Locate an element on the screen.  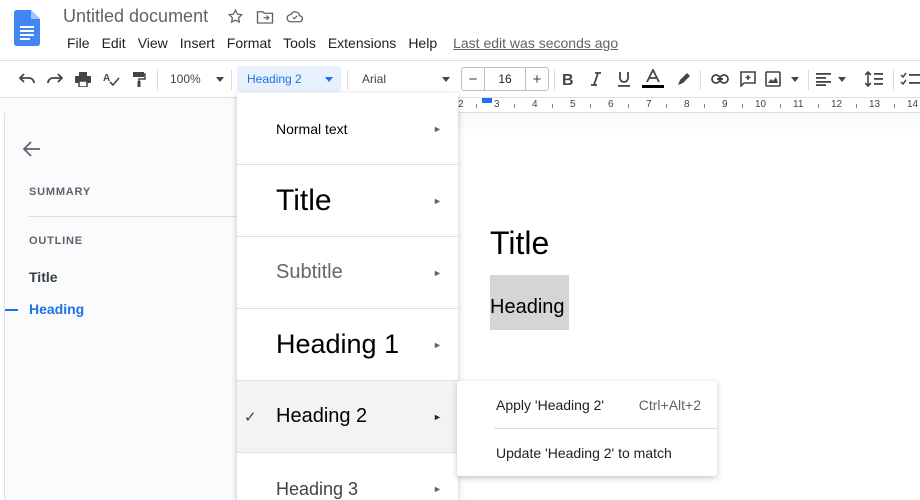
style-option-normal-text: Normal text ► is located at coordinates (347, 129).